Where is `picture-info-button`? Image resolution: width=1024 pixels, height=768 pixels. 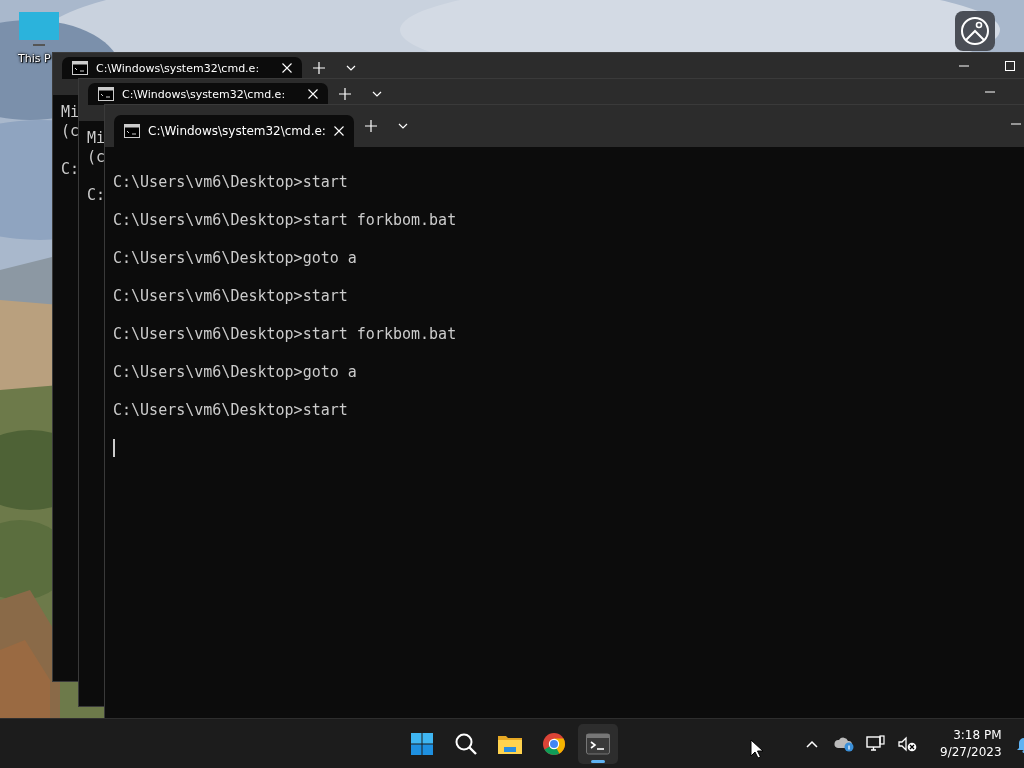
picture-info-button is located at coordinates (975, 31).